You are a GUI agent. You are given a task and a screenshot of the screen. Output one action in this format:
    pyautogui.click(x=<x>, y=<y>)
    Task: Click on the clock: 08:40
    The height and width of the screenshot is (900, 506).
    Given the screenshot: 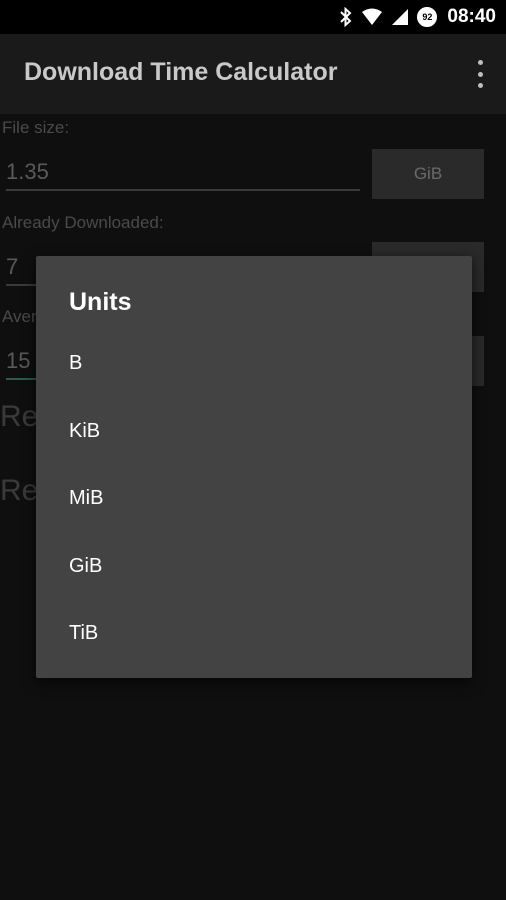 What is the action you would take?
    pyautogui.click(x=471, y=16)
    